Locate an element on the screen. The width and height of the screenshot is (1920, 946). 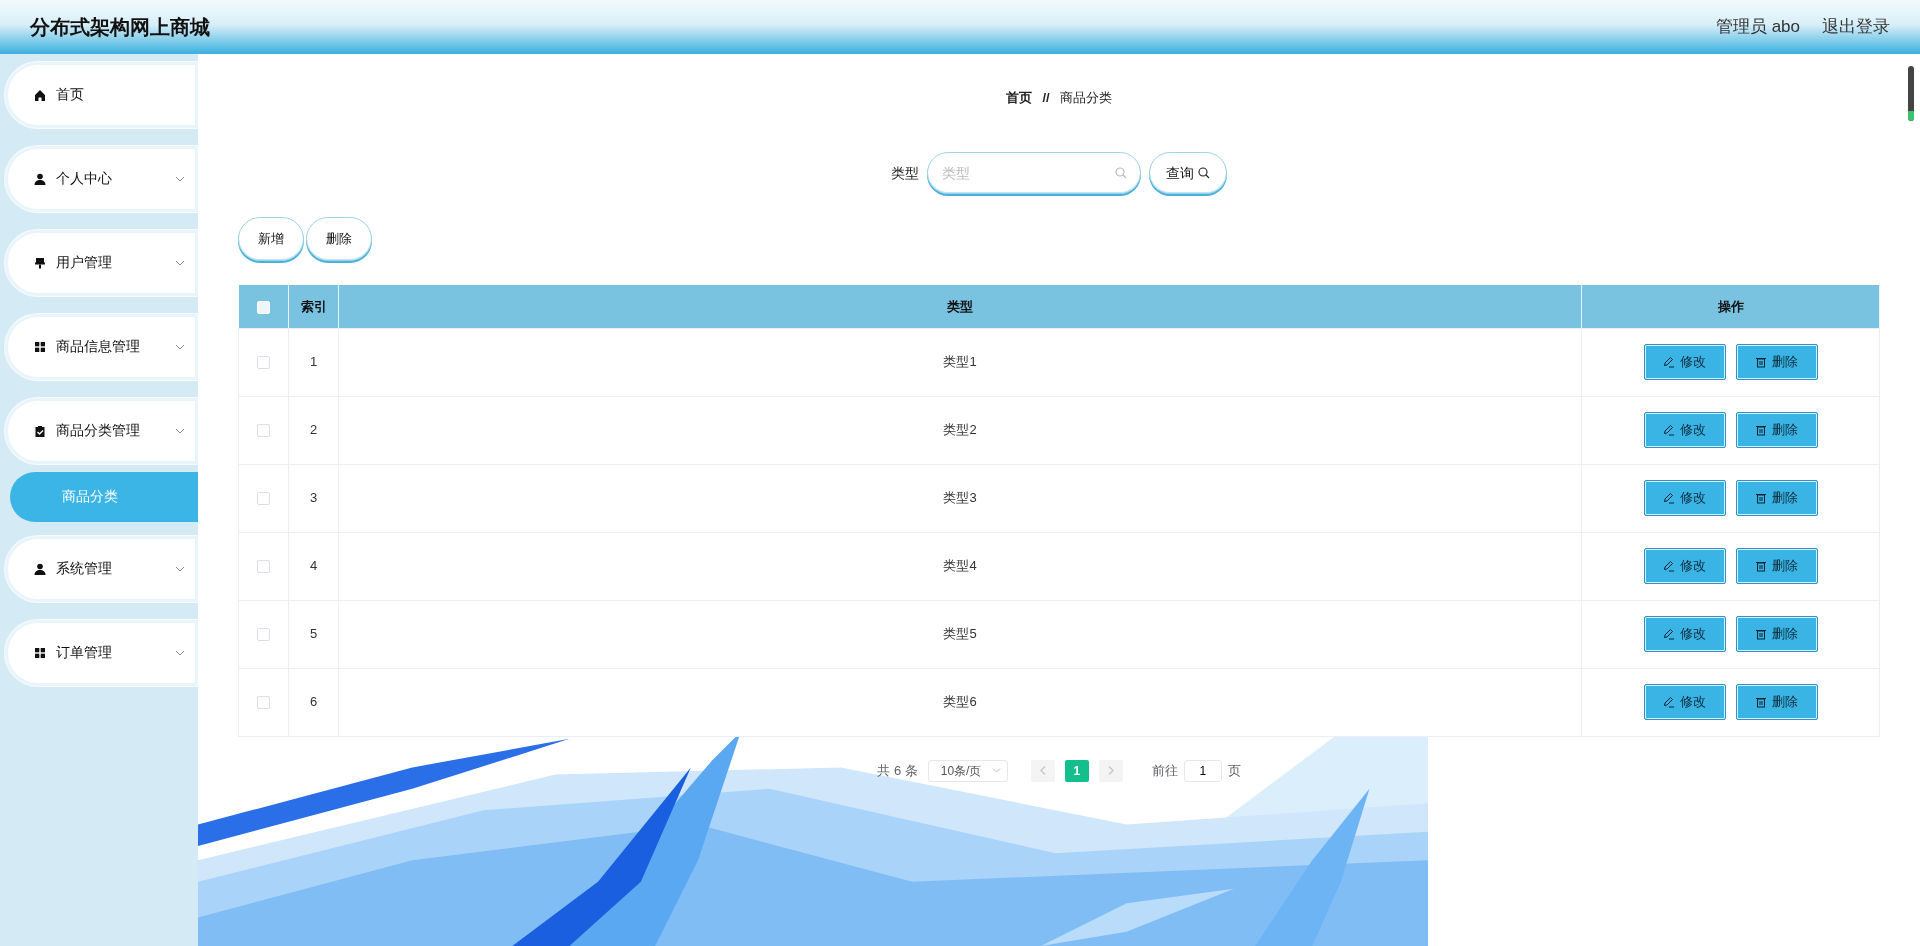
total-count: 共 6 条 is located at coordinates (897, 770).